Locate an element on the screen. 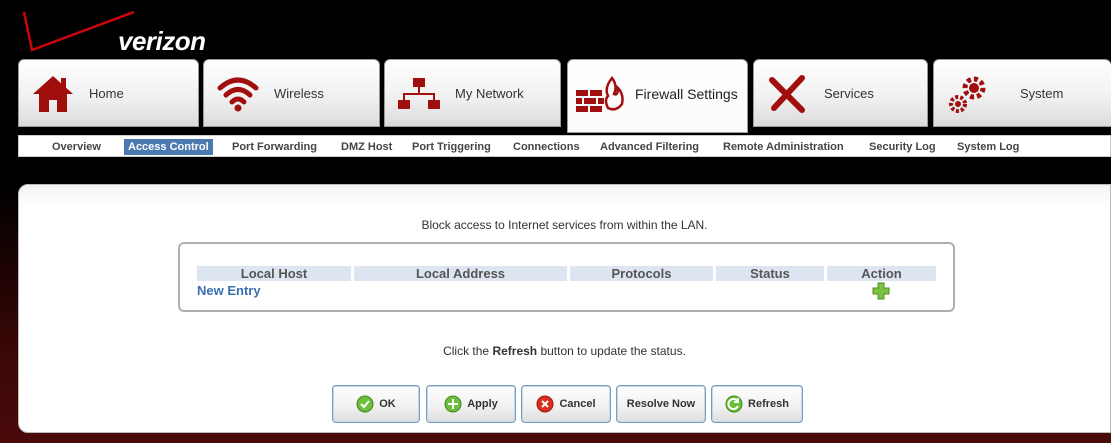 This screenshot has width=1111, height=443. verizon-logo: verizon is located at coordinates (128, 34).